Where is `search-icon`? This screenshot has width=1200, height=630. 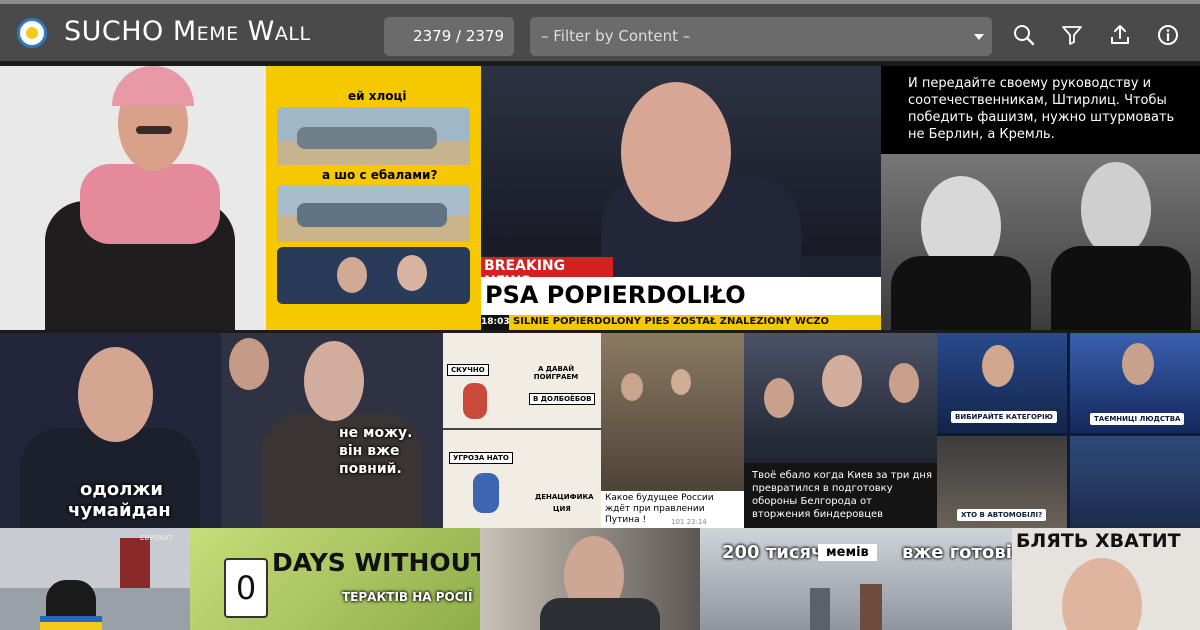
search-icon is located at coordinates (1024, 35).